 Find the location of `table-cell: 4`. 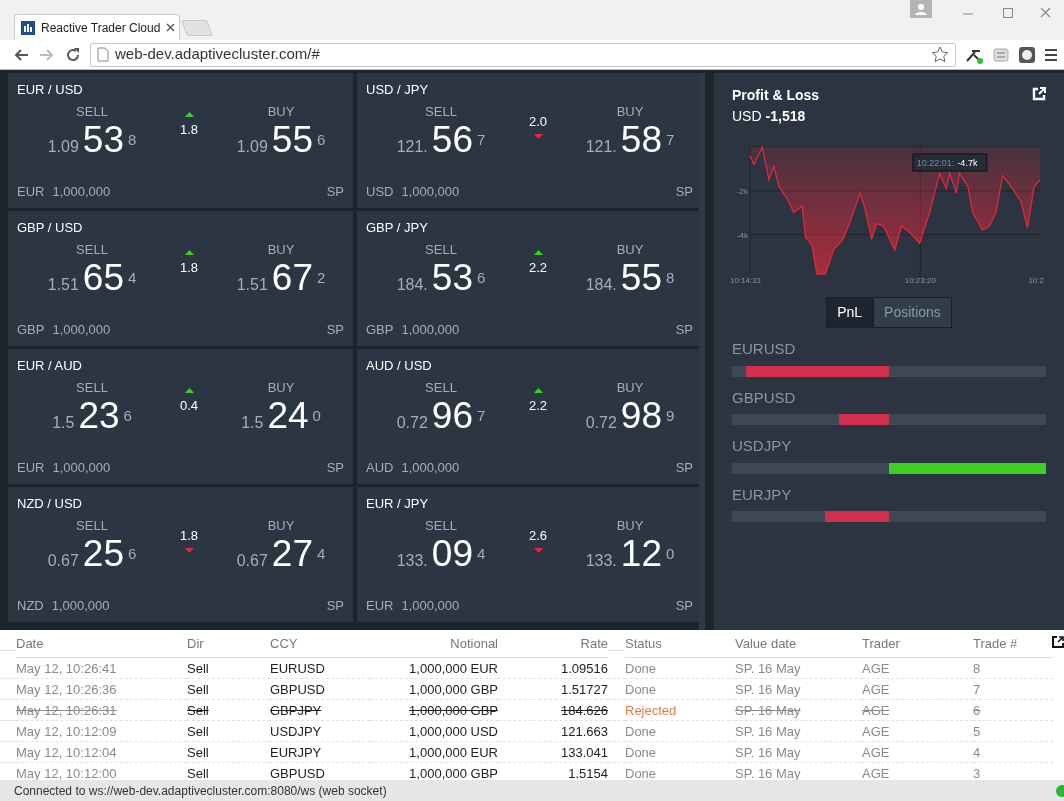

table-cell: 4 is located at coordinates (1013, 752).